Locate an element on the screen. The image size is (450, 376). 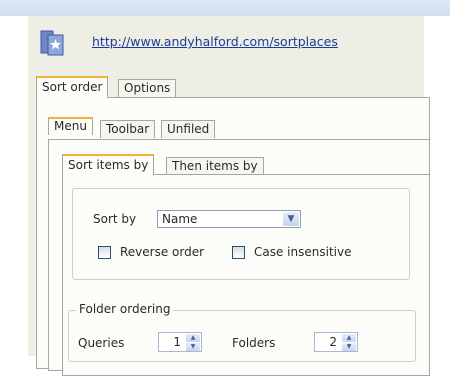
sort-by-label: Sort by is located at coordinates (115, 219).